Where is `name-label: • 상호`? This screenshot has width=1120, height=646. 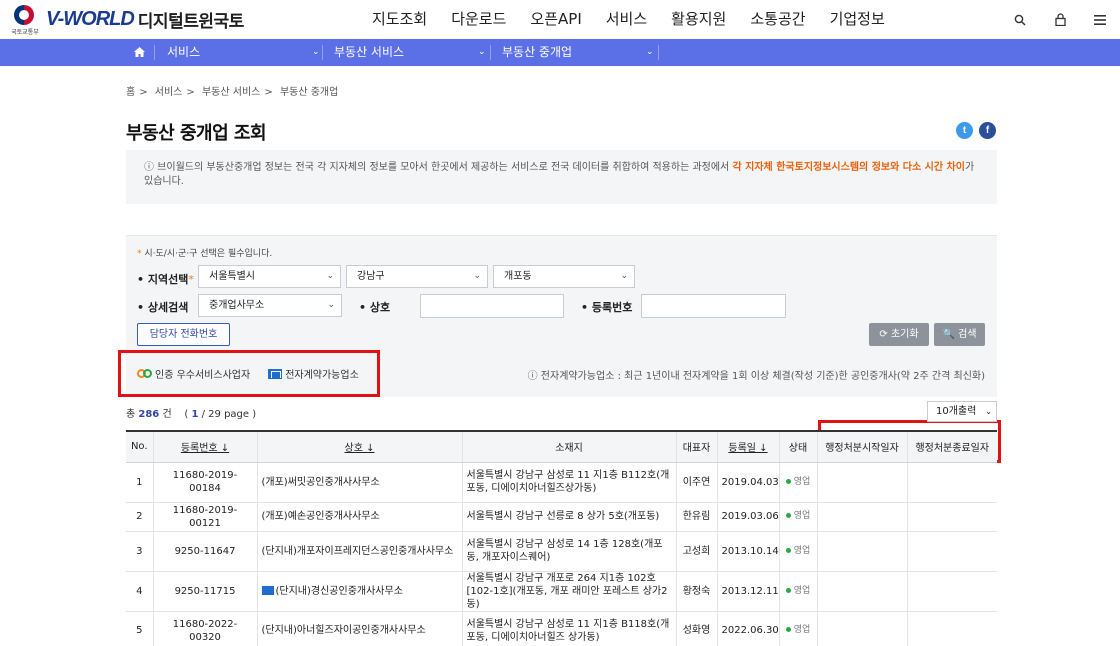
name-label: • 상호 is located at coordinates (375, 307).